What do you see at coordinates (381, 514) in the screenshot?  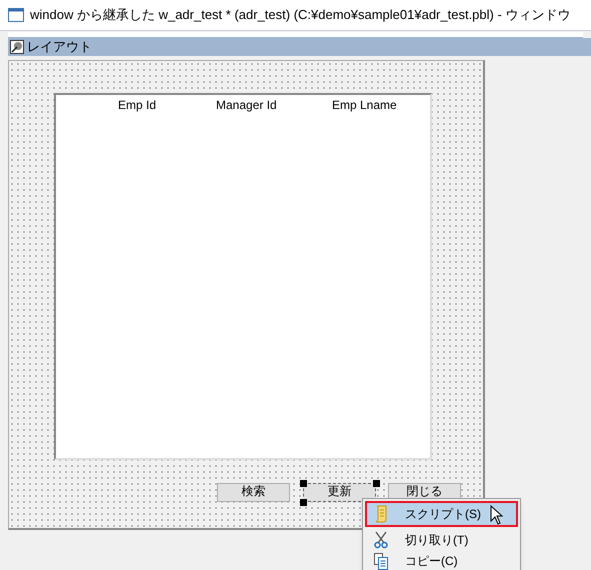 I see `scroll-icon` at bounding box center [381, 514].